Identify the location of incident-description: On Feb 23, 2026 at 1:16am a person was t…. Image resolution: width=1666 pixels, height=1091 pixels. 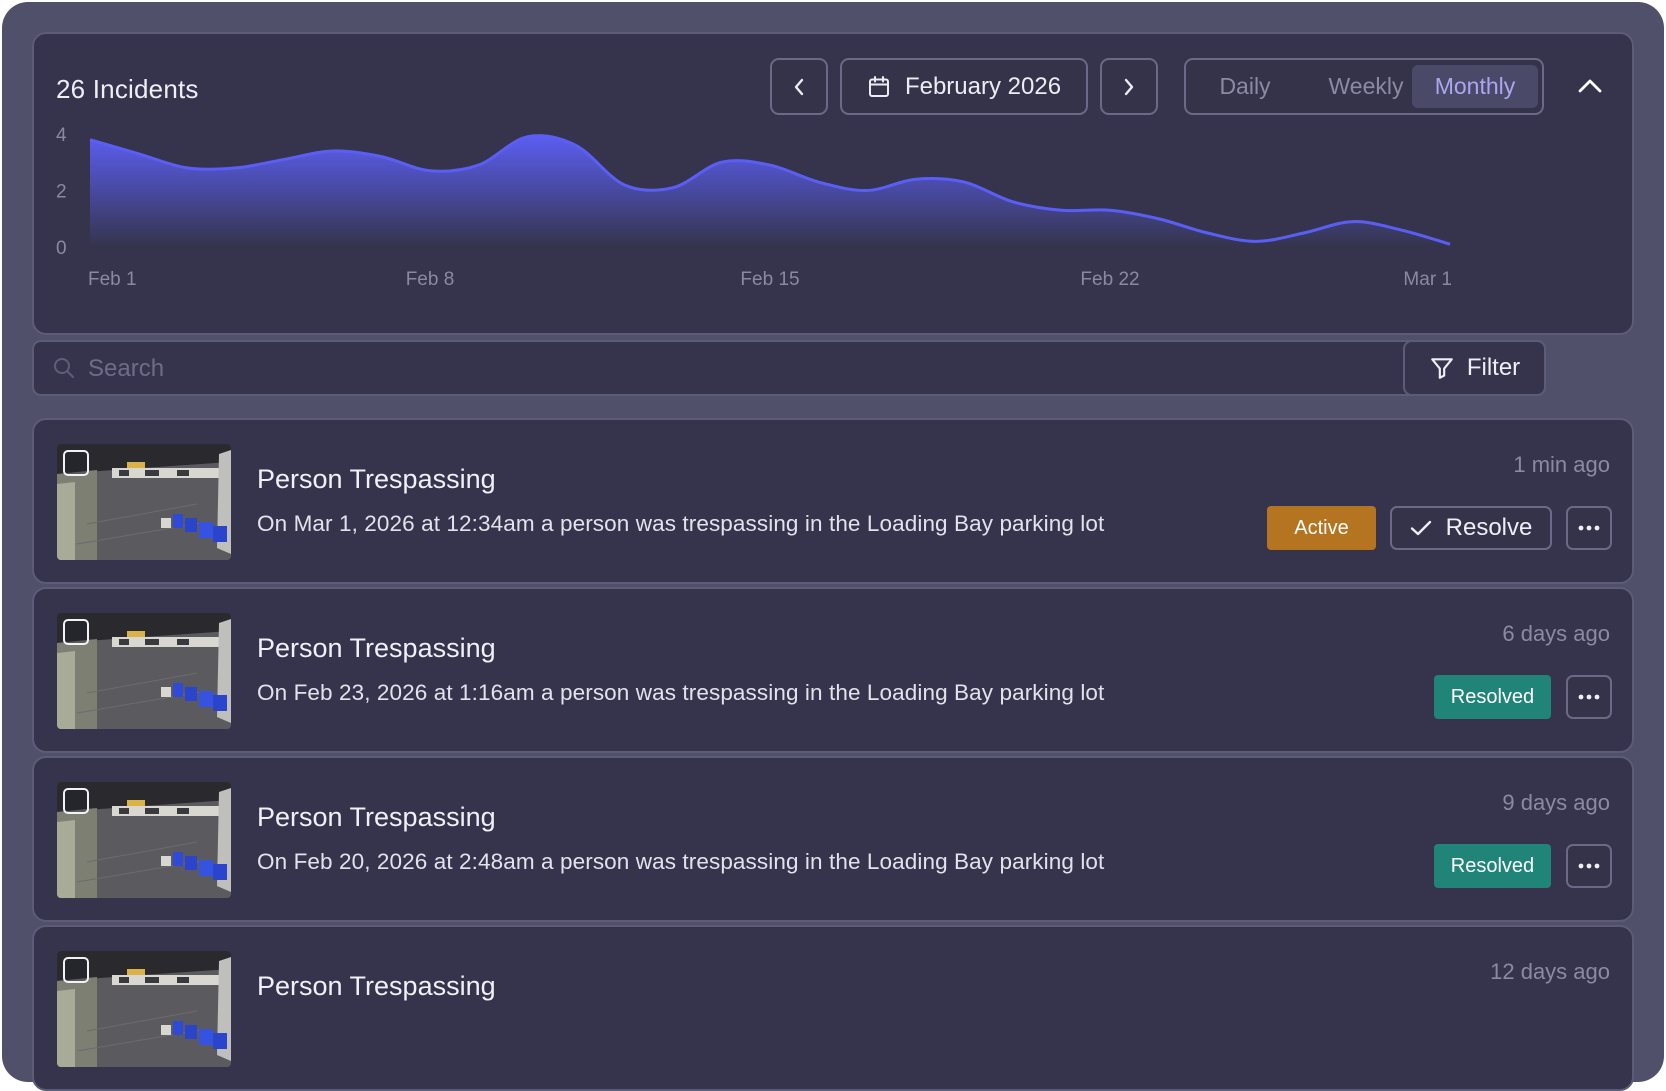
(681, 692).